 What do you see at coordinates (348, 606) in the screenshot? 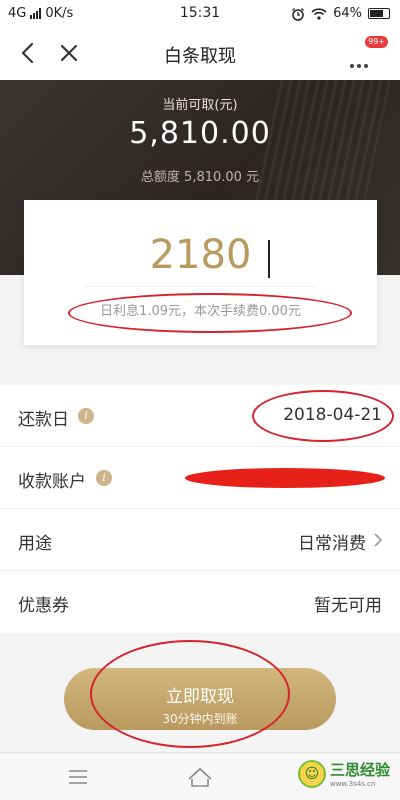
I see `coupon-value: 暂无可用` at bounding box center [348, 606].